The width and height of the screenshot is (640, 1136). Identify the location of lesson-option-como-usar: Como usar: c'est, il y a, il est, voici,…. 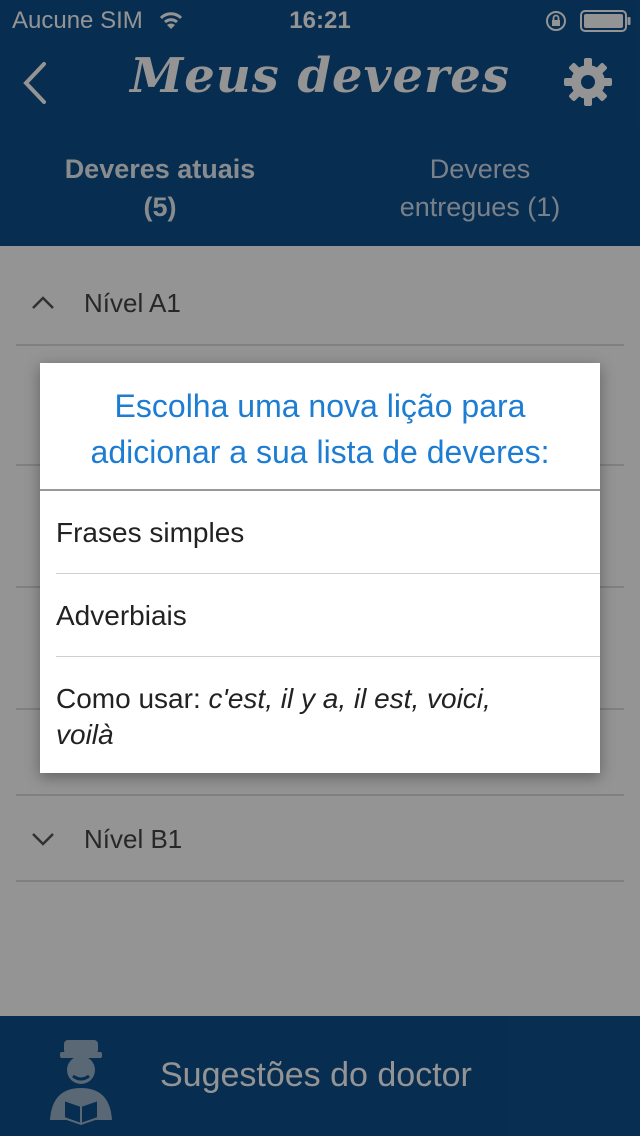
(328, 717).